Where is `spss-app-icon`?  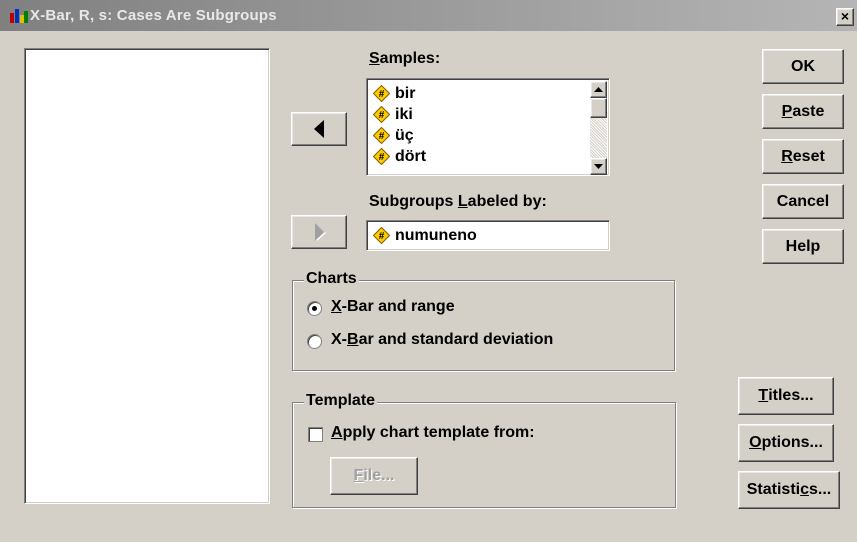
spss-app-icon is located at coordinates (19, 16).